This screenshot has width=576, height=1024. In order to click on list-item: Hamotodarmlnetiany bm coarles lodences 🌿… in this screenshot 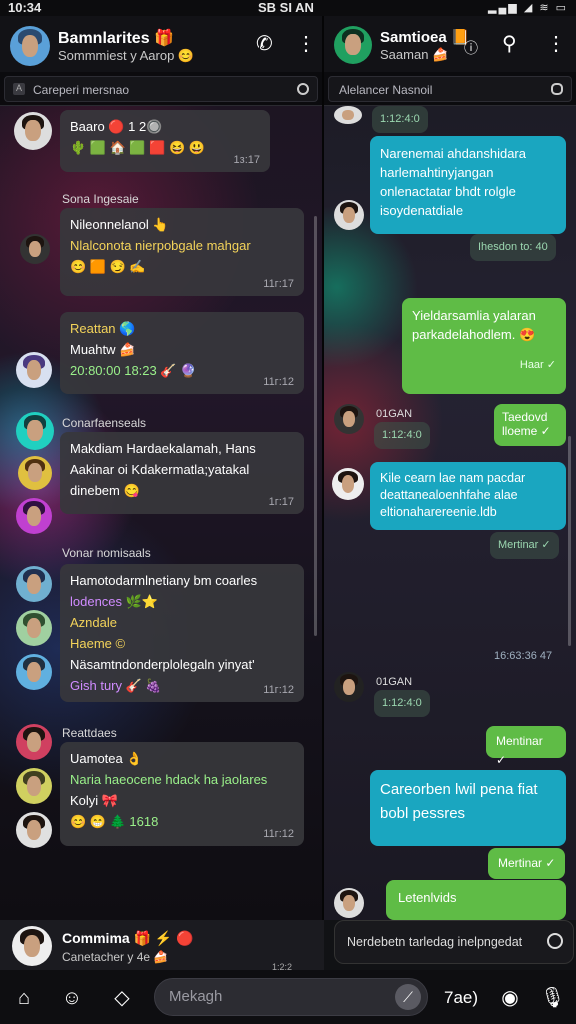, I will do `click(182, 633)`.